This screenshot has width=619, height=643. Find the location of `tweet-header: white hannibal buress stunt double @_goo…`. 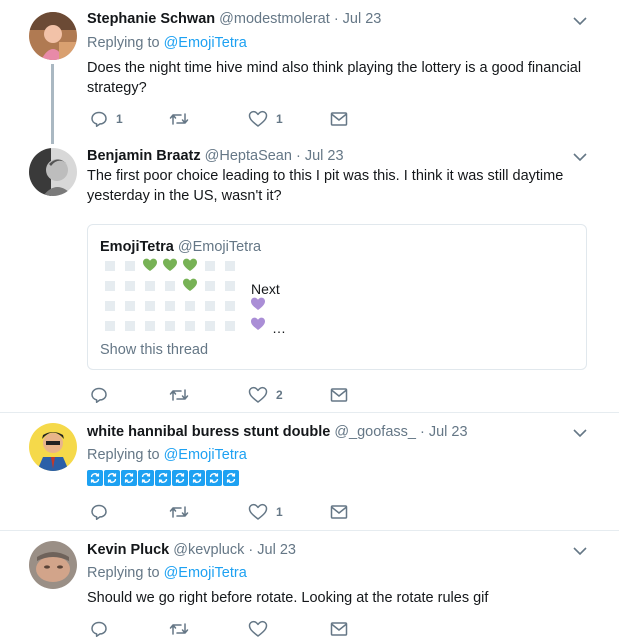

tweet-header: white hannibal buress stunt double @_goo… is located at coordinates (277, 432).